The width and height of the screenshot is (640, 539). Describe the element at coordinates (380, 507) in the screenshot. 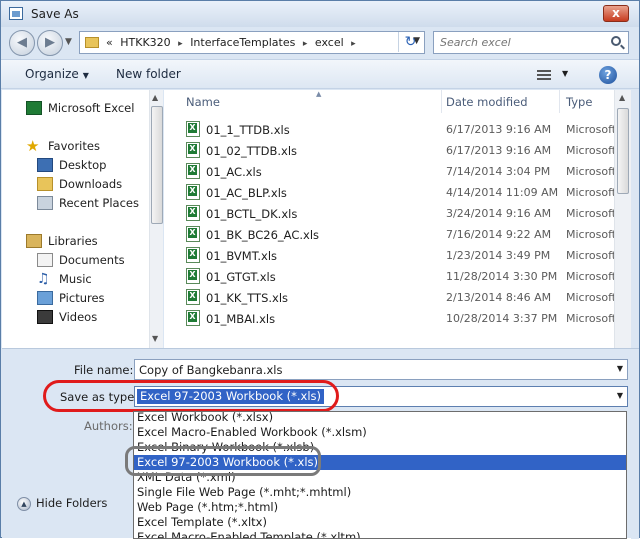

I see `type-option: Web Page (*.htm;*.html)` at that location.